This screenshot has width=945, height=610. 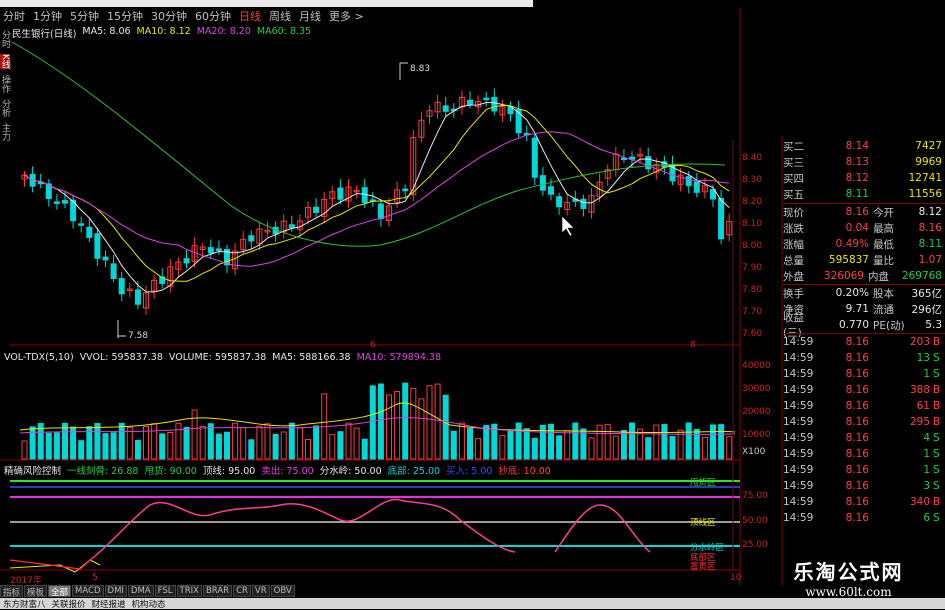 What do you see at coordinates (862, 342) in the screenshot?
I see `tick-row: 14:59 8.16 203 B` at bounding box center [862, 342].